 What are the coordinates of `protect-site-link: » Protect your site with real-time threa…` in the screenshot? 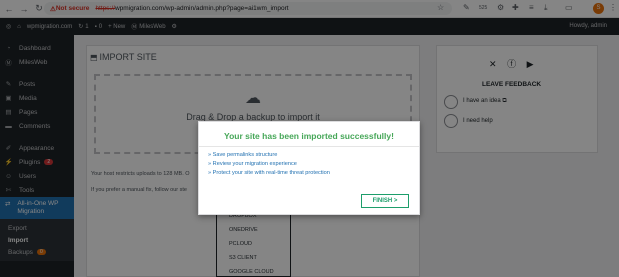 It's located at (269, 173).